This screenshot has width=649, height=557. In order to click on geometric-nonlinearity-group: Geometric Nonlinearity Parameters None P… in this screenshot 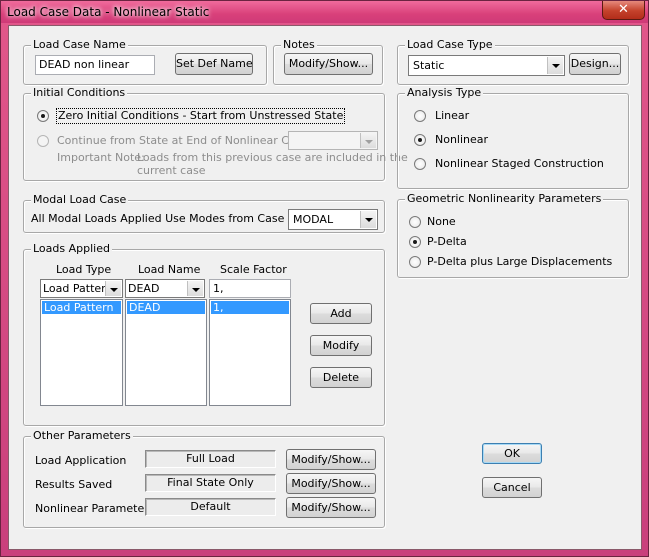, I will do `click(513, 235)`.